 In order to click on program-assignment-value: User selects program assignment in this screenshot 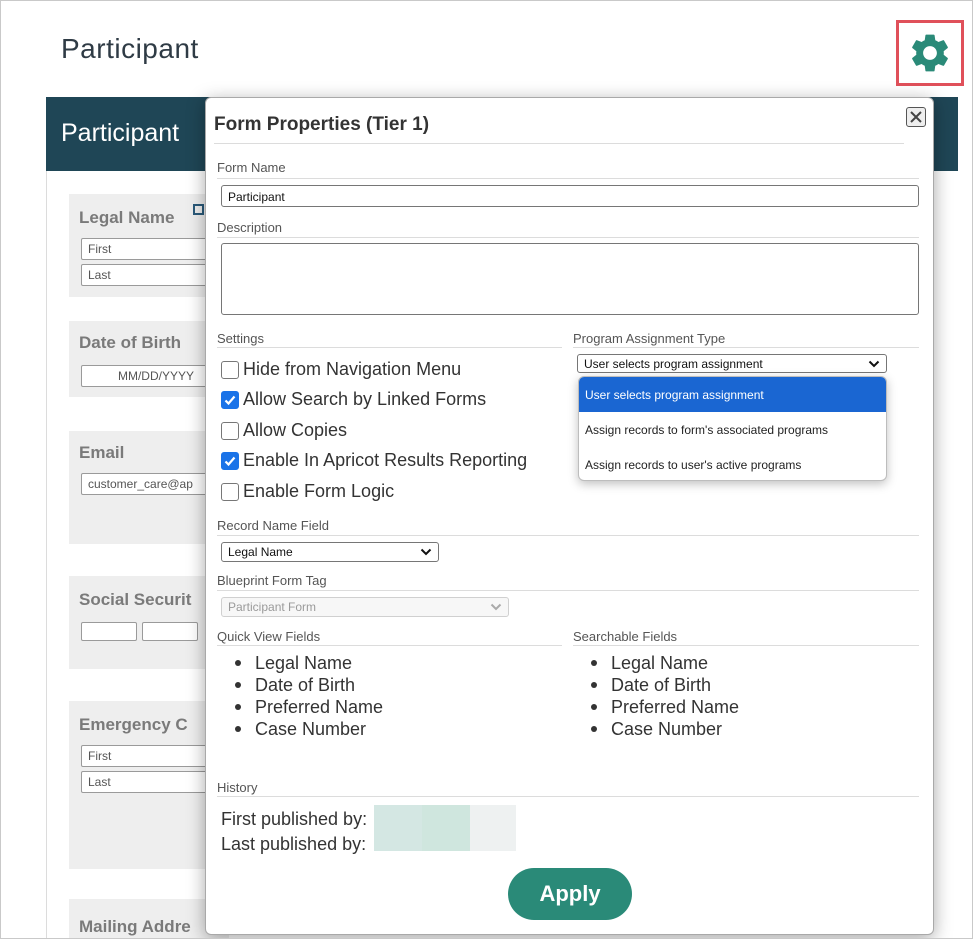, I will do `click(673, 363)`.